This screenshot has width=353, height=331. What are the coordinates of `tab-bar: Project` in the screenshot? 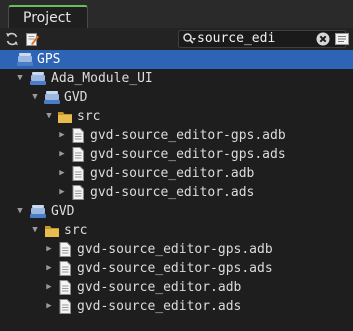 It's located at (176, 14).